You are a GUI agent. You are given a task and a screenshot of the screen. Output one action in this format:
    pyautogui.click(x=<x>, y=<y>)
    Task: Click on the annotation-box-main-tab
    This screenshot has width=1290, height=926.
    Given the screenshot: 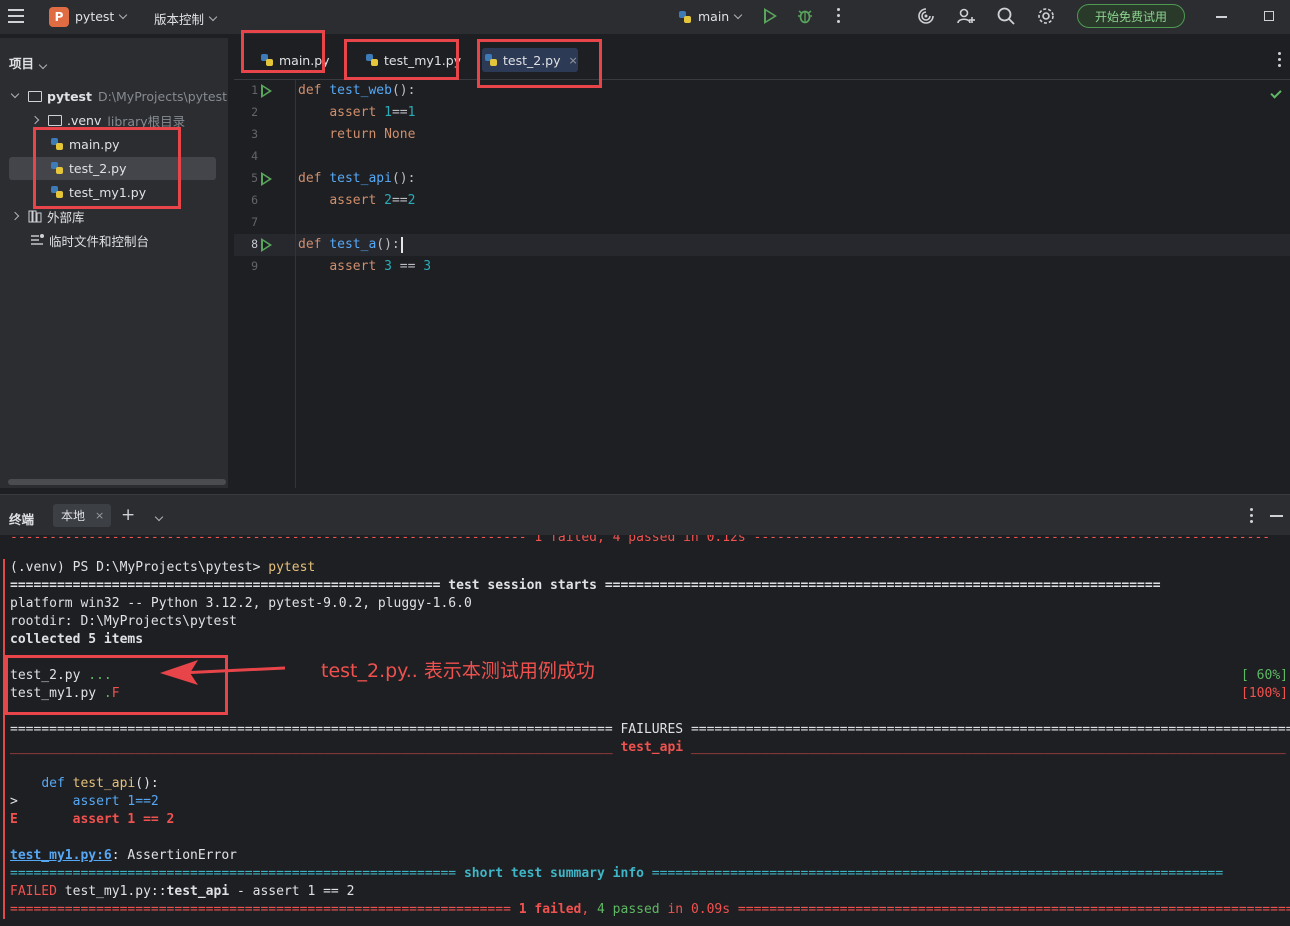 What is the action you would take?
    pyautogui.click(x=283, y=51)
    